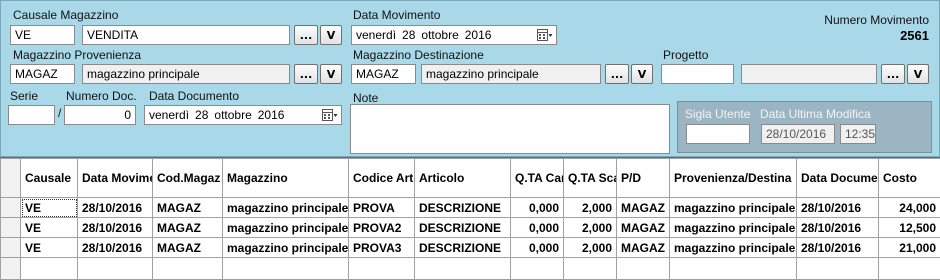 The image size is (940, 280). Describe the element at coordinates (815, 114) in the screenshot. I see `ultima-modifica-label: Data Ultima Modifica` at that location.